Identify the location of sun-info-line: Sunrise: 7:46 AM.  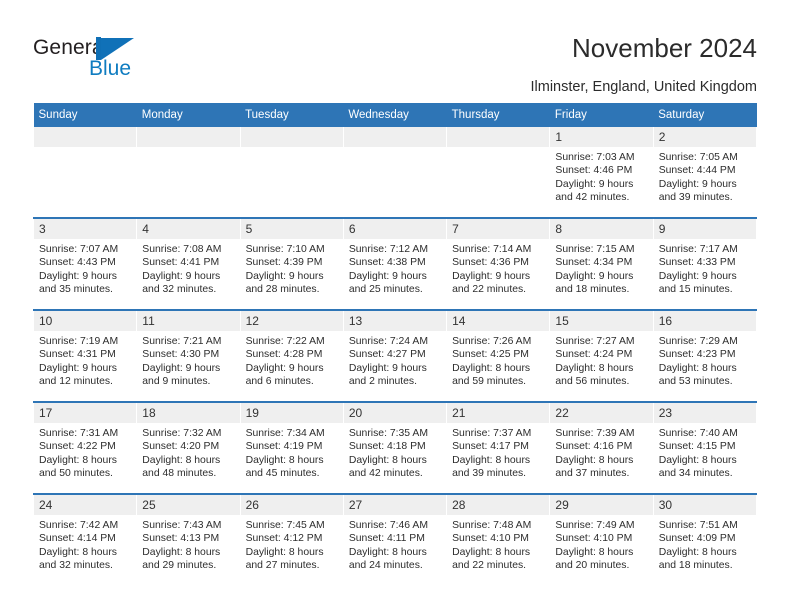
(388, 525).